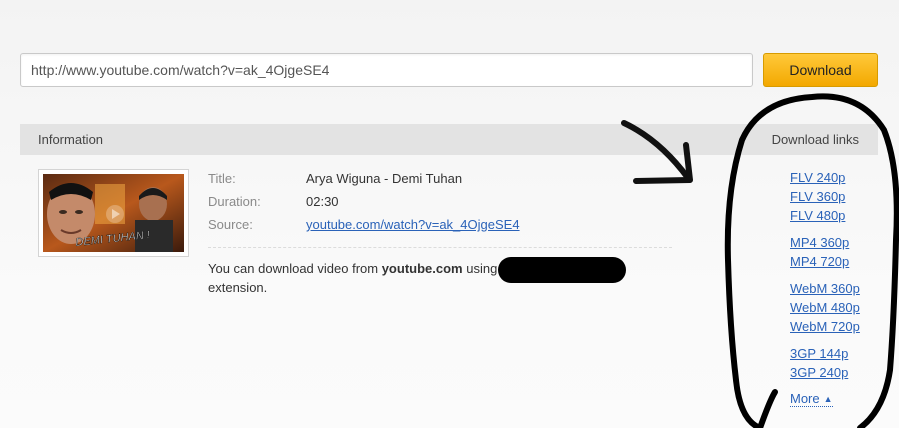 This screenshot has width=899, height=428. I want to click on more-label: More, so click(805, 398).